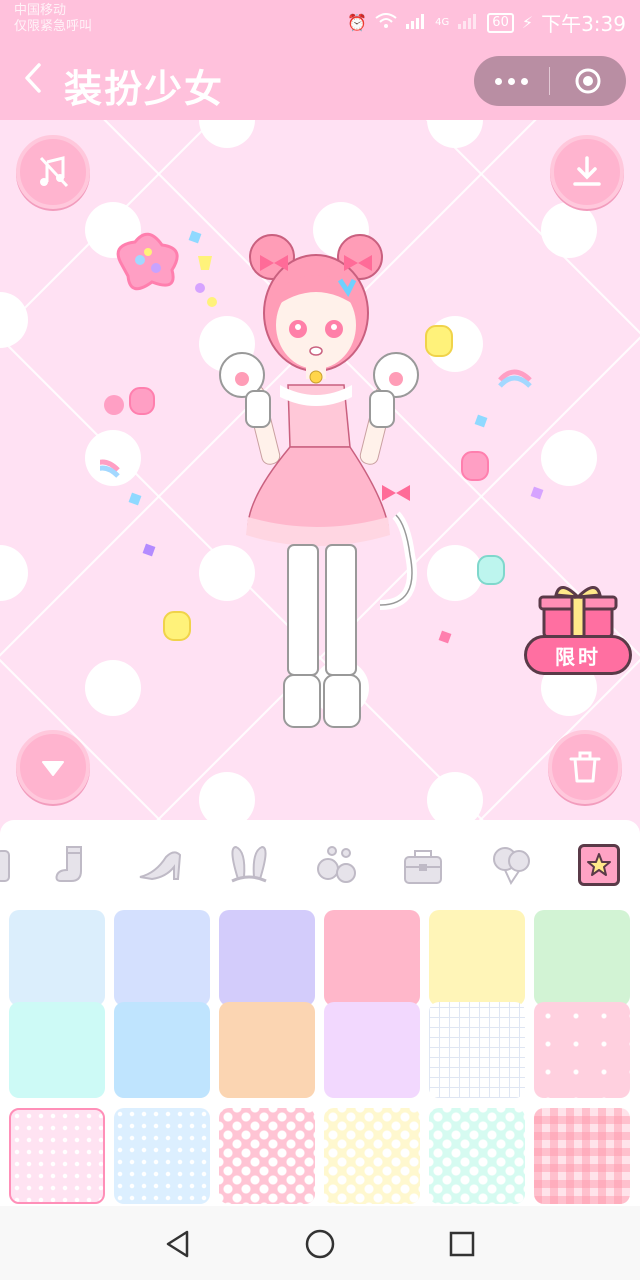 This screenshot has height=1280, width=640. I want to click on limited-time-gift: 限时, so click(580, 633).